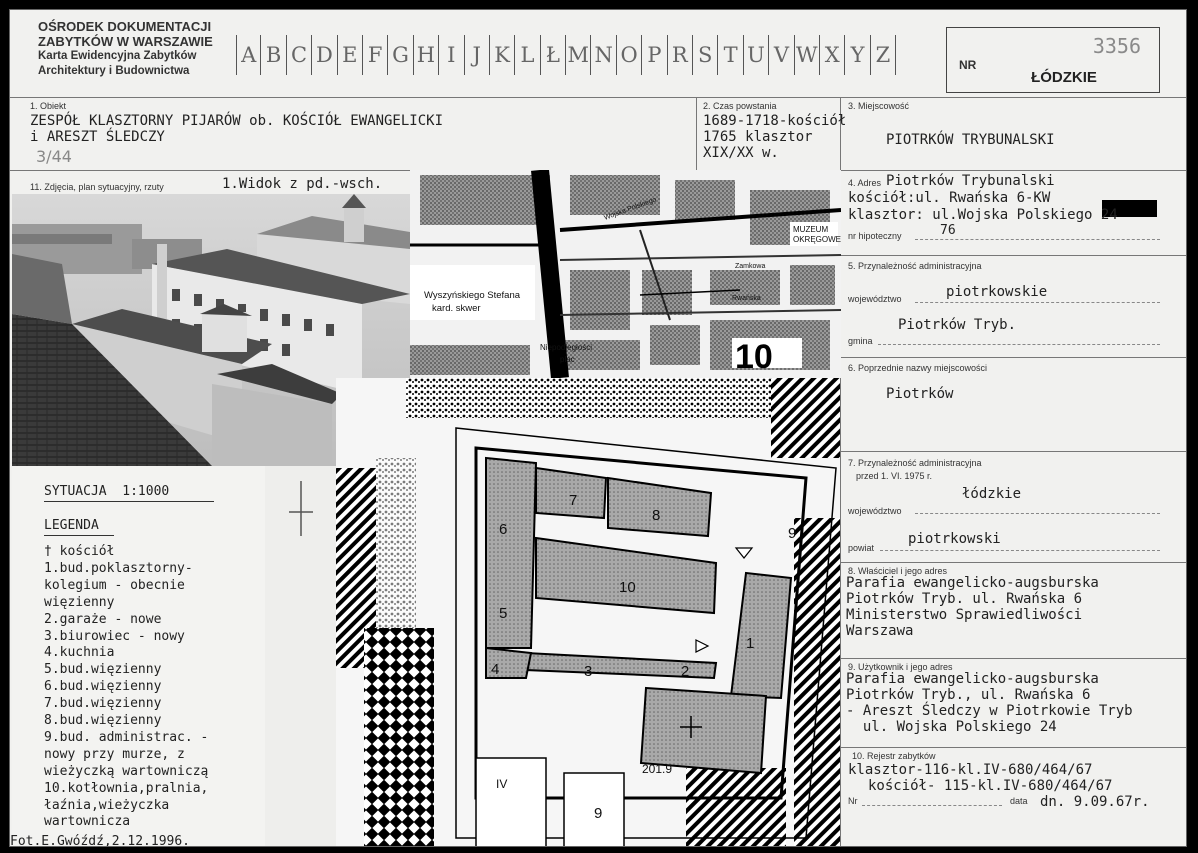 This screenshot has height=853, width=1198. Describe the element at coordinates (501, 784) in the screenshot. I see `plan-number-iv: IV` at that location.